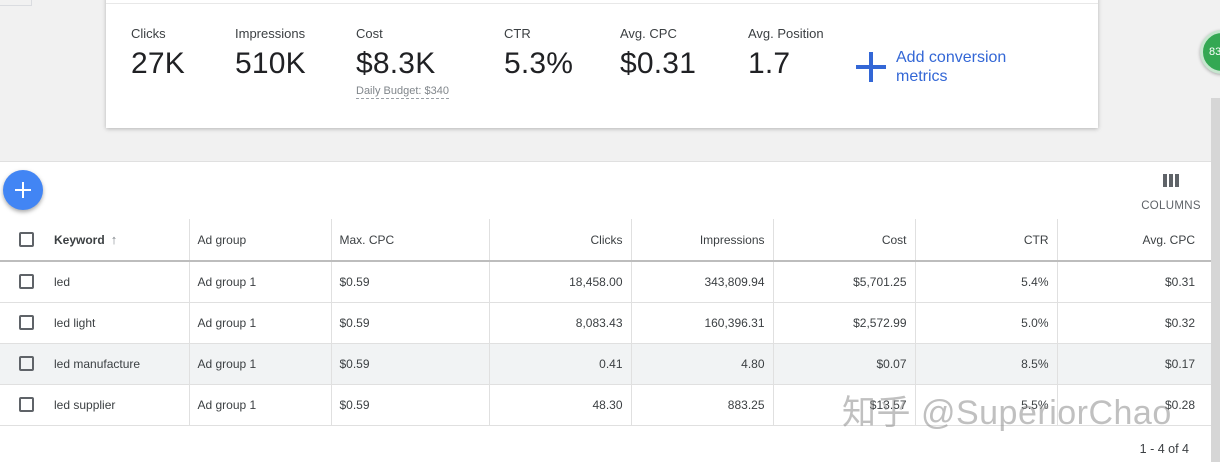  I want to click on header-ctr: CTR, so click(985, 240).